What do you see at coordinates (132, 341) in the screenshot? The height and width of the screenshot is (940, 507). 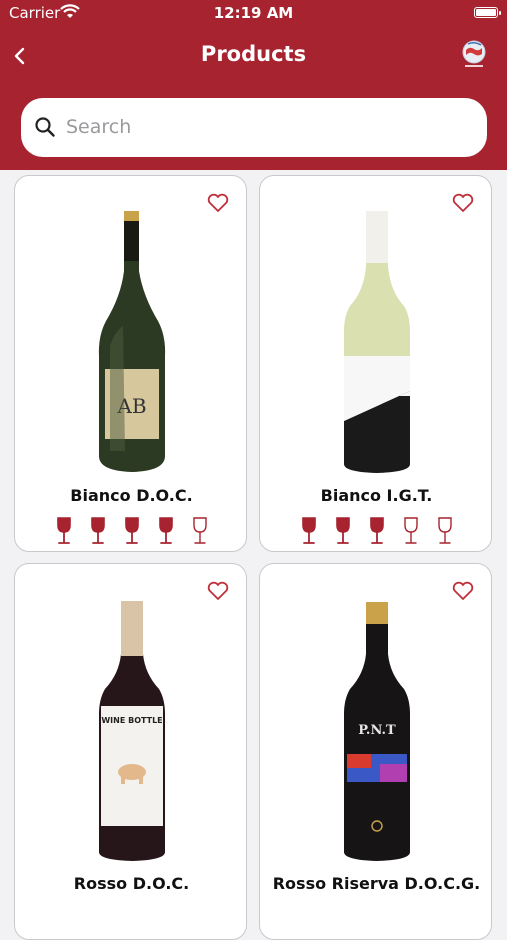 I see `wine-bottle-image: AB` at bounding box center [132, 341].